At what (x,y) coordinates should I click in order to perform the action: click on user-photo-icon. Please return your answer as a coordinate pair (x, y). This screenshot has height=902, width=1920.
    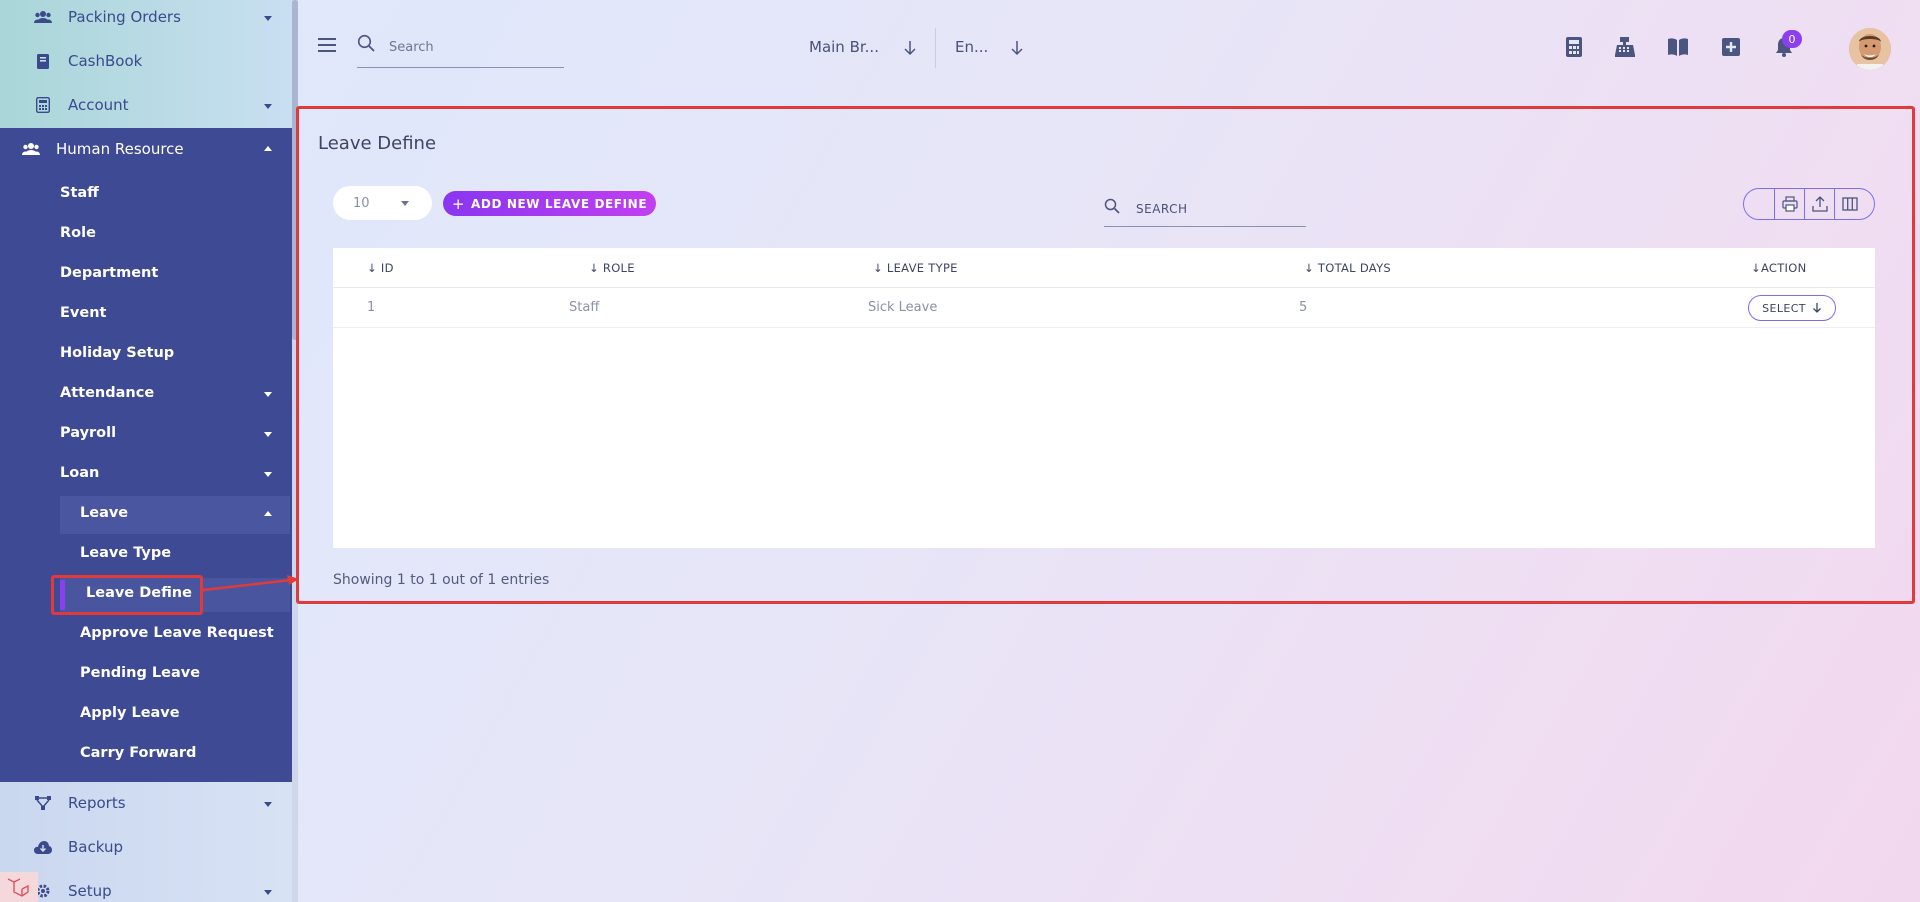
    Looking at the image, I should click on (1870, 49).